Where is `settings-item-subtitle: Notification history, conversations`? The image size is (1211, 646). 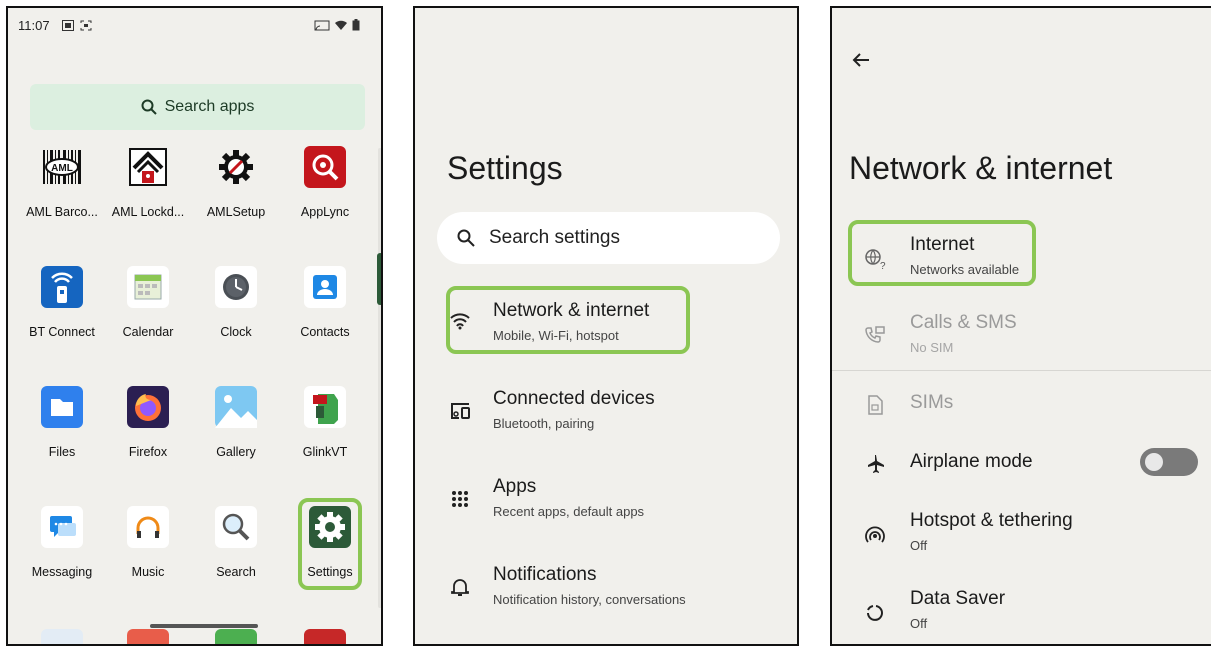
settings-item-subtitle: Notification history, conversations is located at coordinates (589, 599).